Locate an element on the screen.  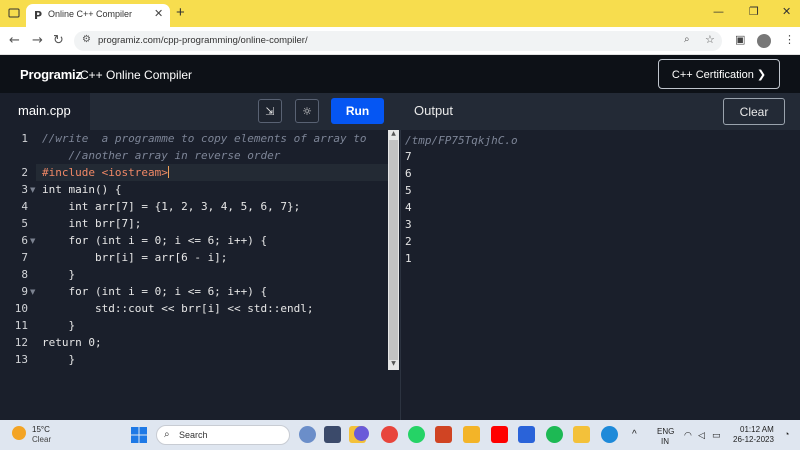
notification-bell-icon: ◔ is located at coordinates (786, 434).